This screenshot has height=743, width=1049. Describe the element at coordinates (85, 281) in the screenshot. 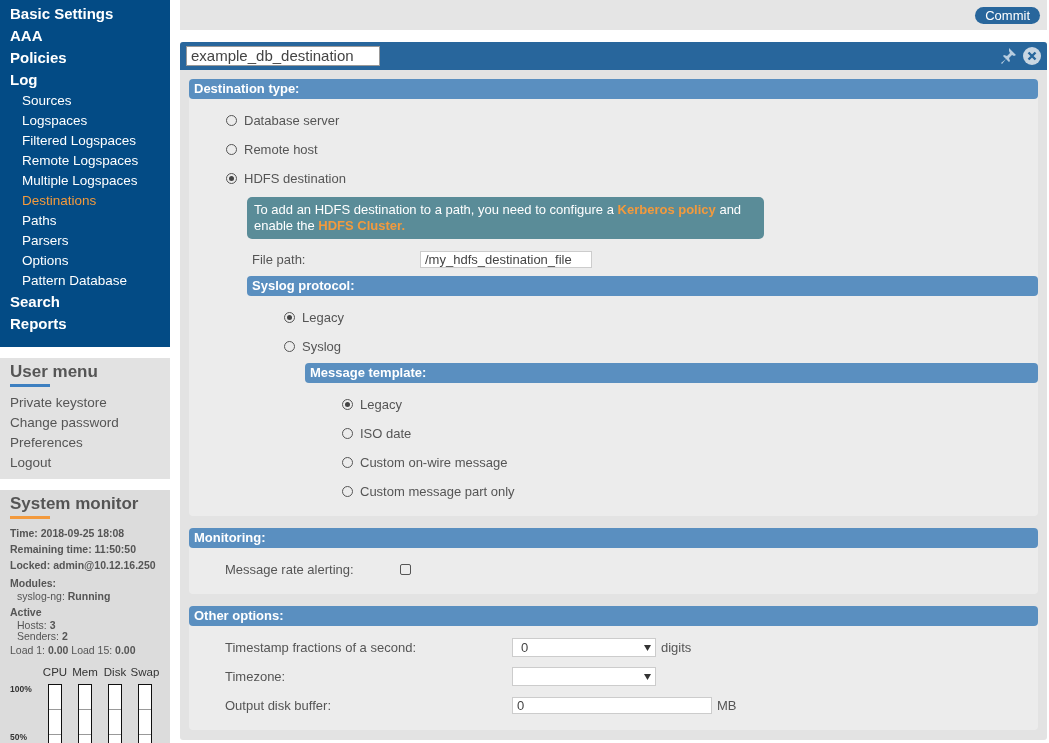

I see `nav-subitem: Pattern Database` at that location.